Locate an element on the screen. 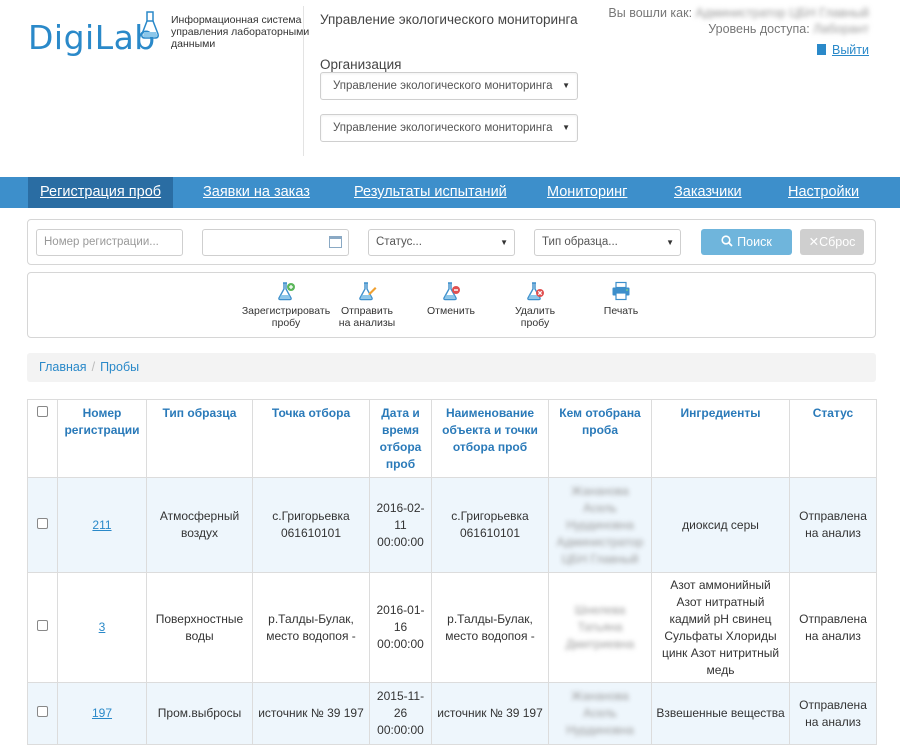 The width and height of the screenshot is (900, 749). ingredients-cell: диоксид серы is located at coordinates (720, 525).